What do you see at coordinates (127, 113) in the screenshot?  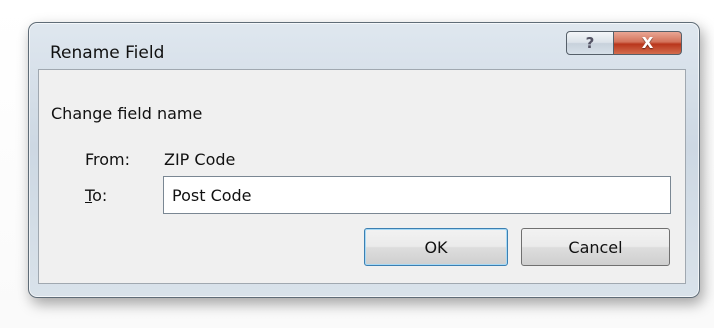 I see `change-field-name-heading: Change field name` at bounding box center [127, 113].